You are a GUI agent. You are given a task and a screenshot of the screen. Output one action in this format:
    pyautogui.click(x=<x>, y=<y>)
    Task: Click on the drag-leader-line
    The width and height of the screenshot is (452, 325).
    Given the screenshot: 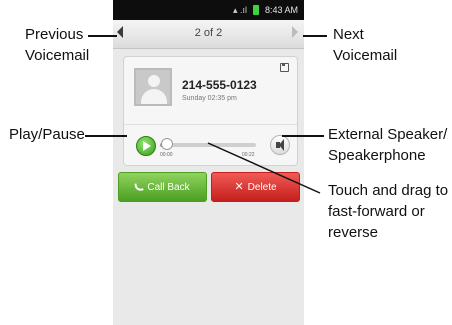 What is the action you would take?
    pyautogui.click(x=264, y=168)
    